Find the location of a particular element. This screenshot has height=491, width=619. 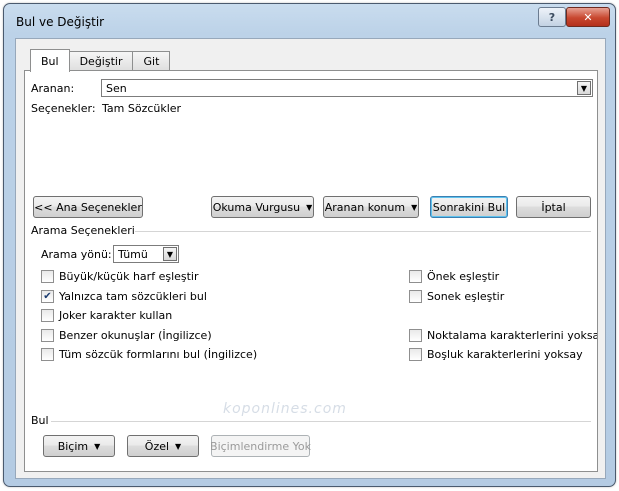

format-button: Biçim ▼ is located at coordinates (79, 446).